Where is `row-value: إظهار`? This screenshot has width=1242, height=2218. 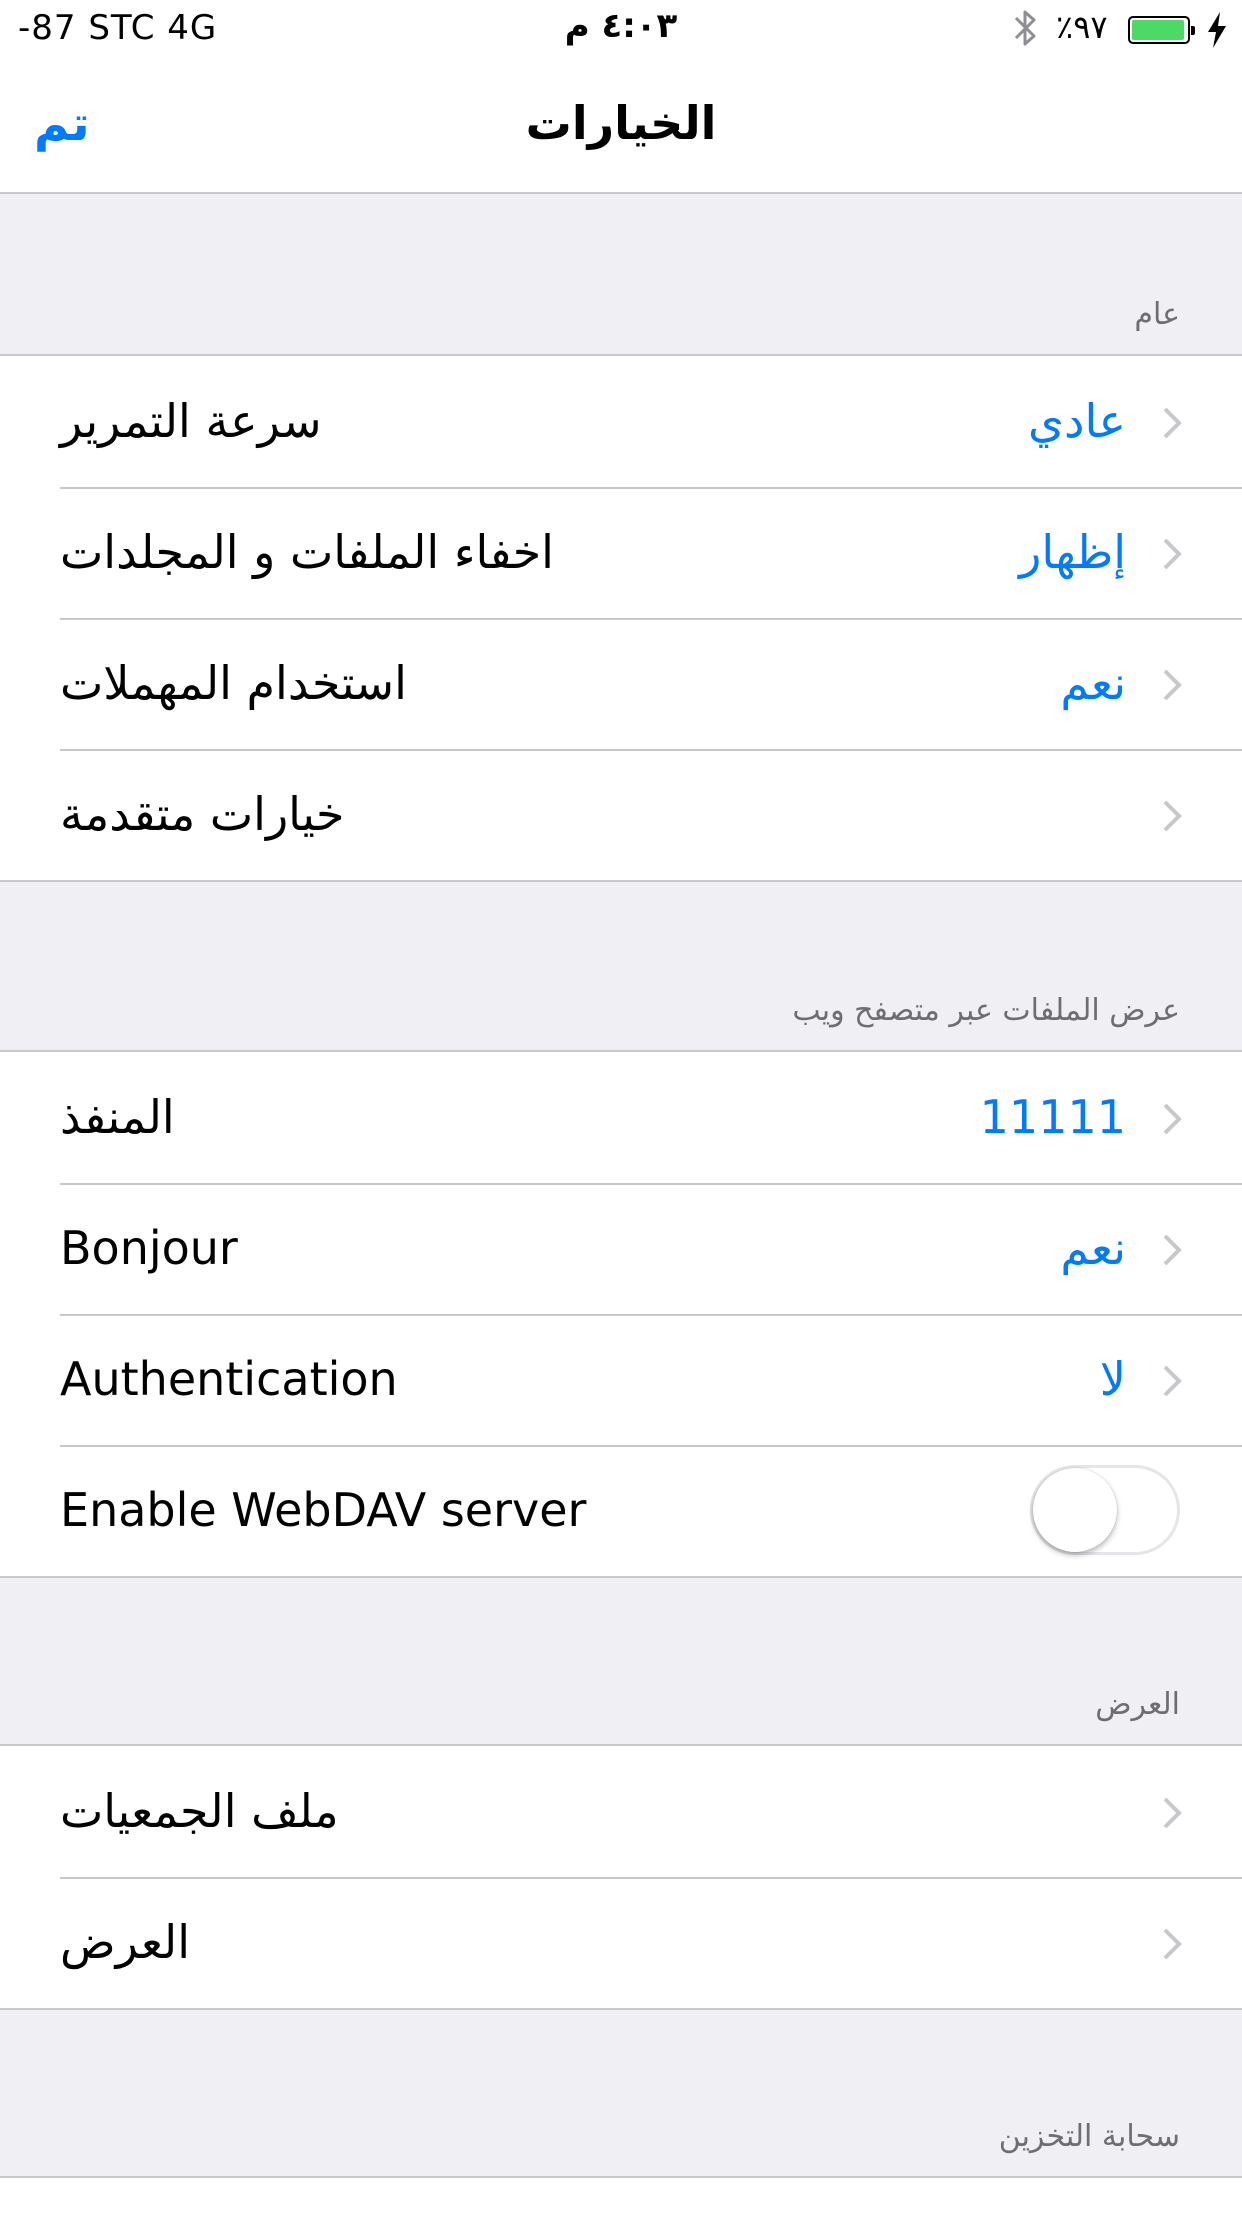
row-value: إظهار is located at coordinates (1072, 552).